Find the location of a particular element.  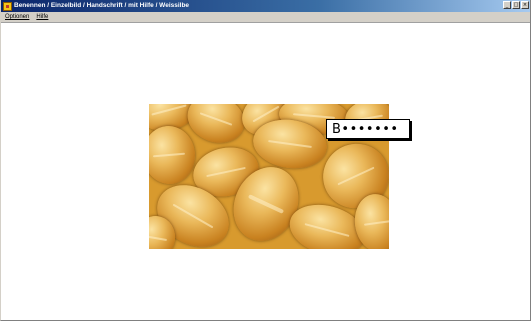

word-hint-label: B••••••• is located at coordinates (368, 129).